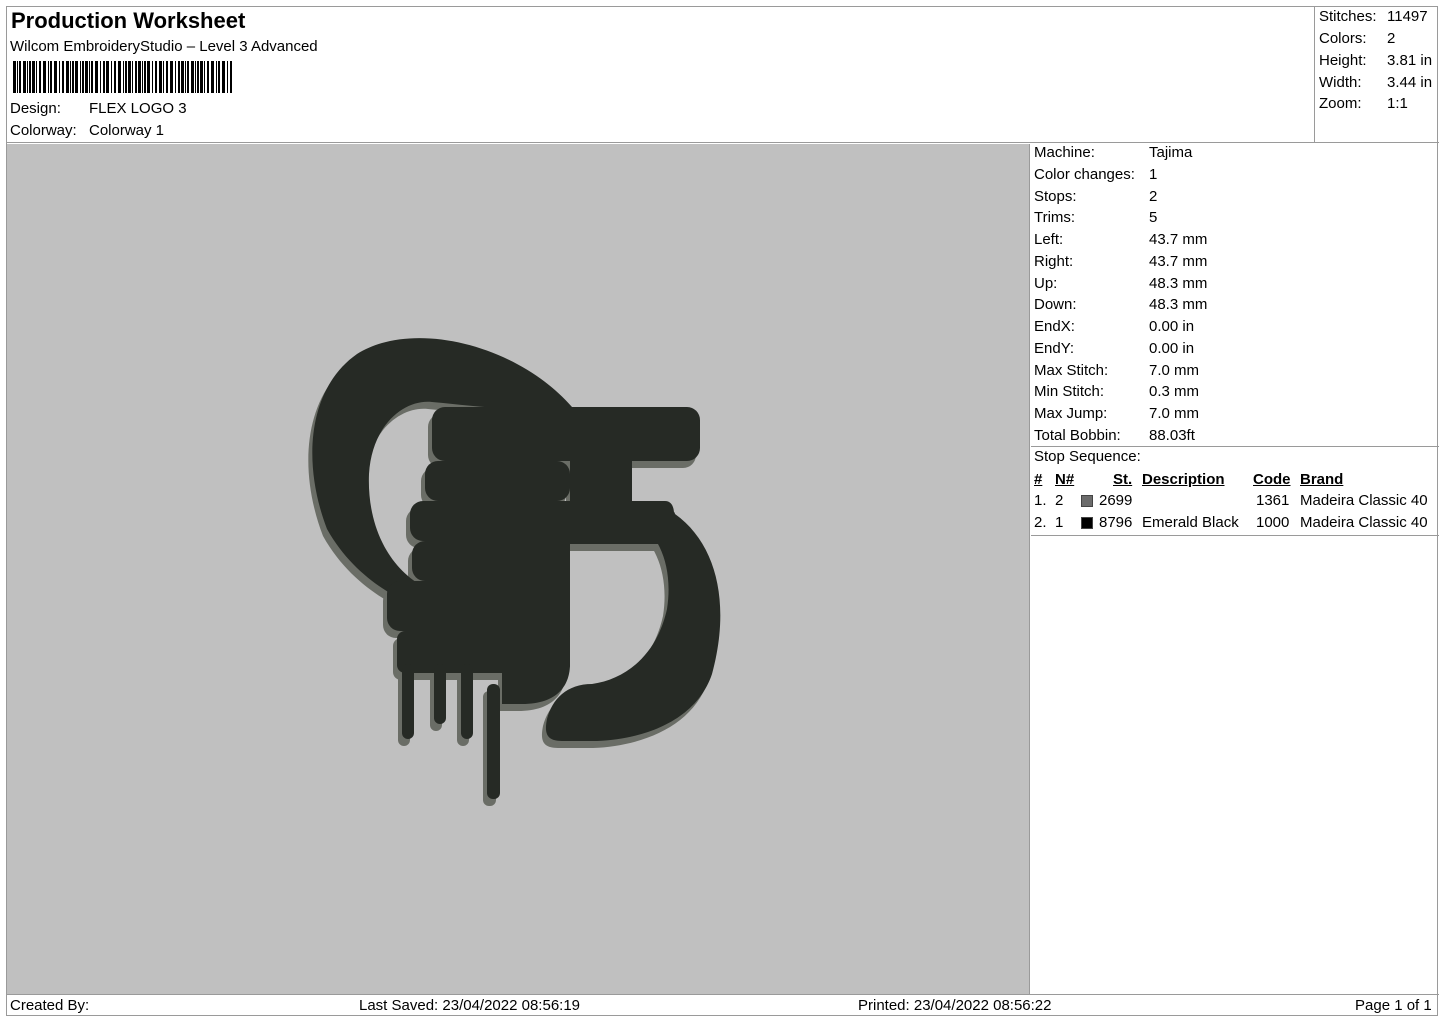 Image resolution: width=1445 pixels, height=1021 pixels. I want to click on color-swatch, so click(1087, 523).